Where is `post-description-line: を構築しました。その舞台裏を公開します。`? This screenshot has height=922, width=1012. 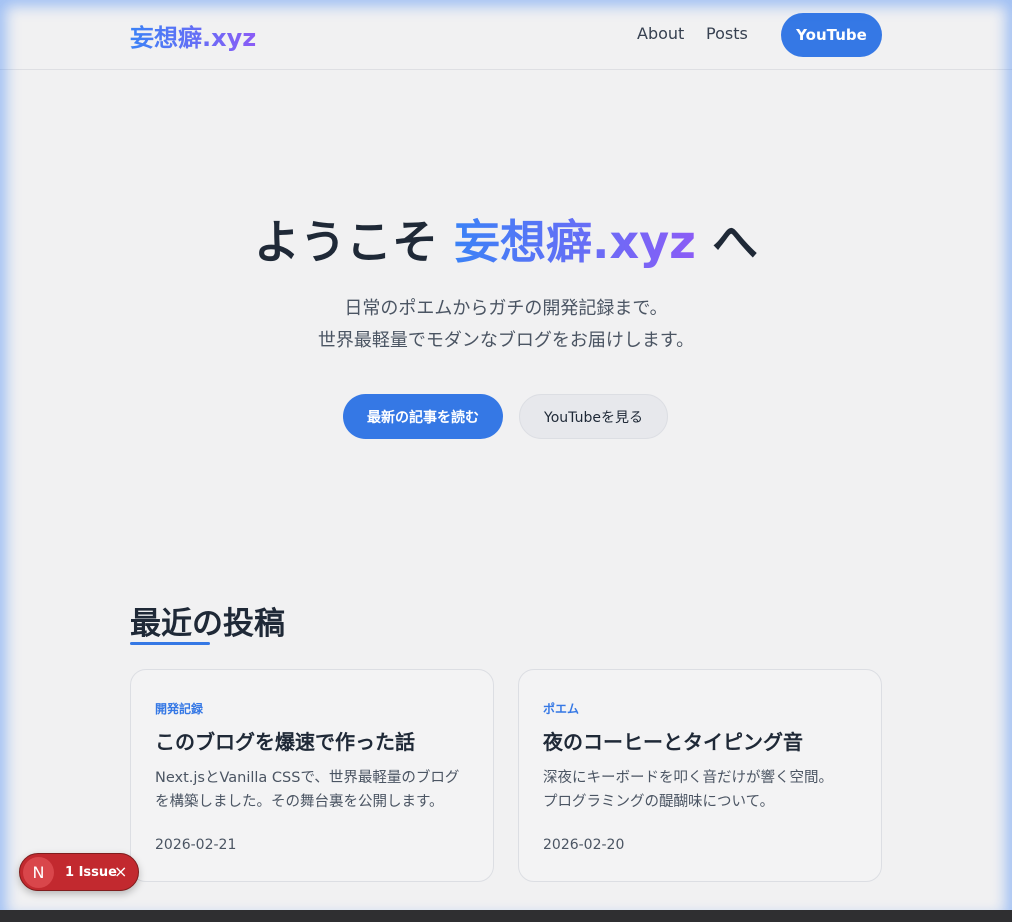
post-description-line: を構築しました。その舞台裏を公開します。 is located at coordinates (299, 802).